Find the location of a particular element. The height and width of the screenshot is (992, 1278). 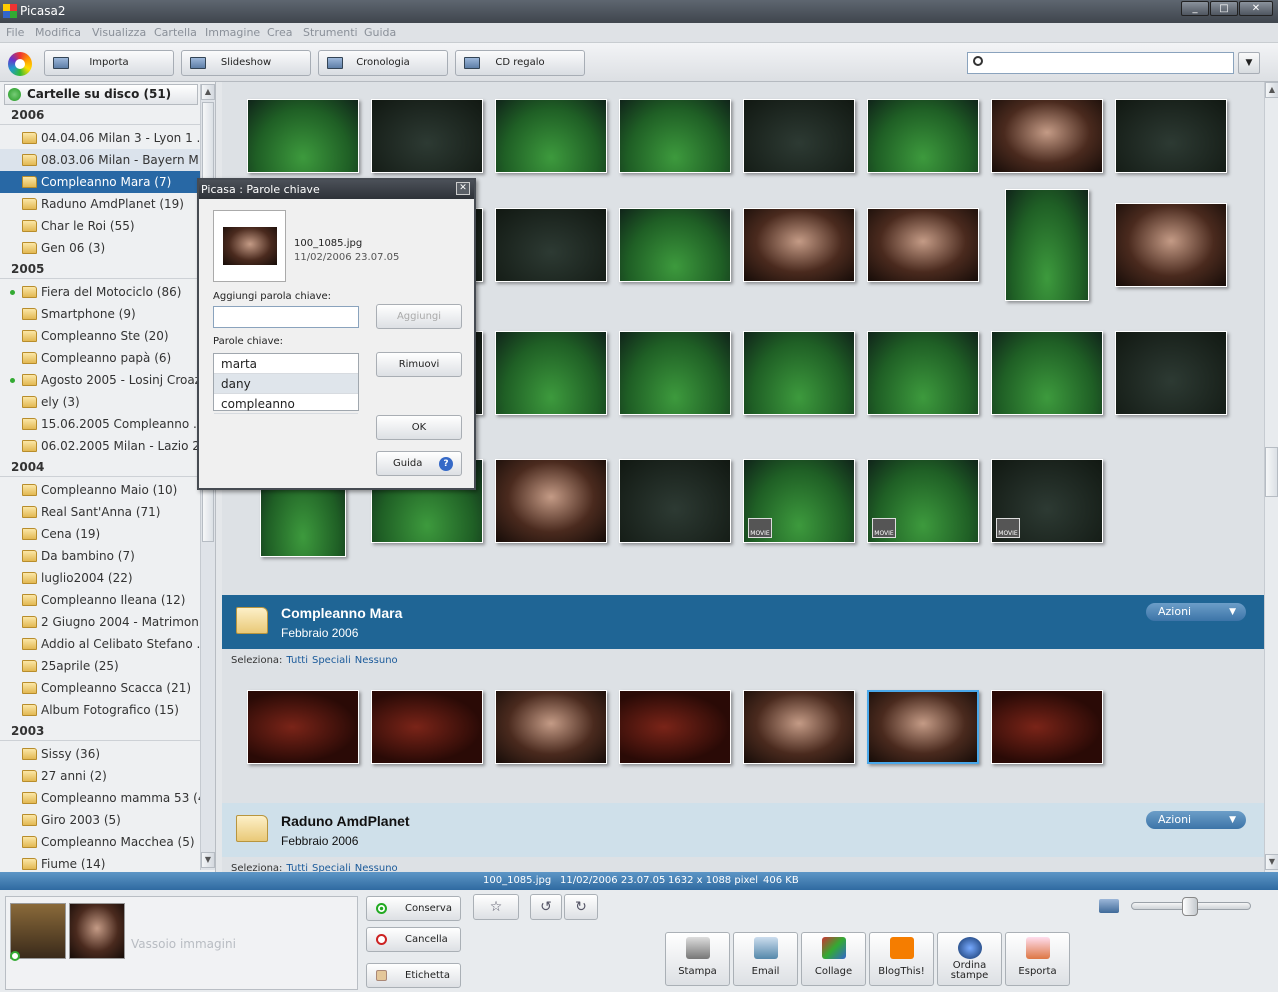

menu-file: File is located at coordinates (15, 32).